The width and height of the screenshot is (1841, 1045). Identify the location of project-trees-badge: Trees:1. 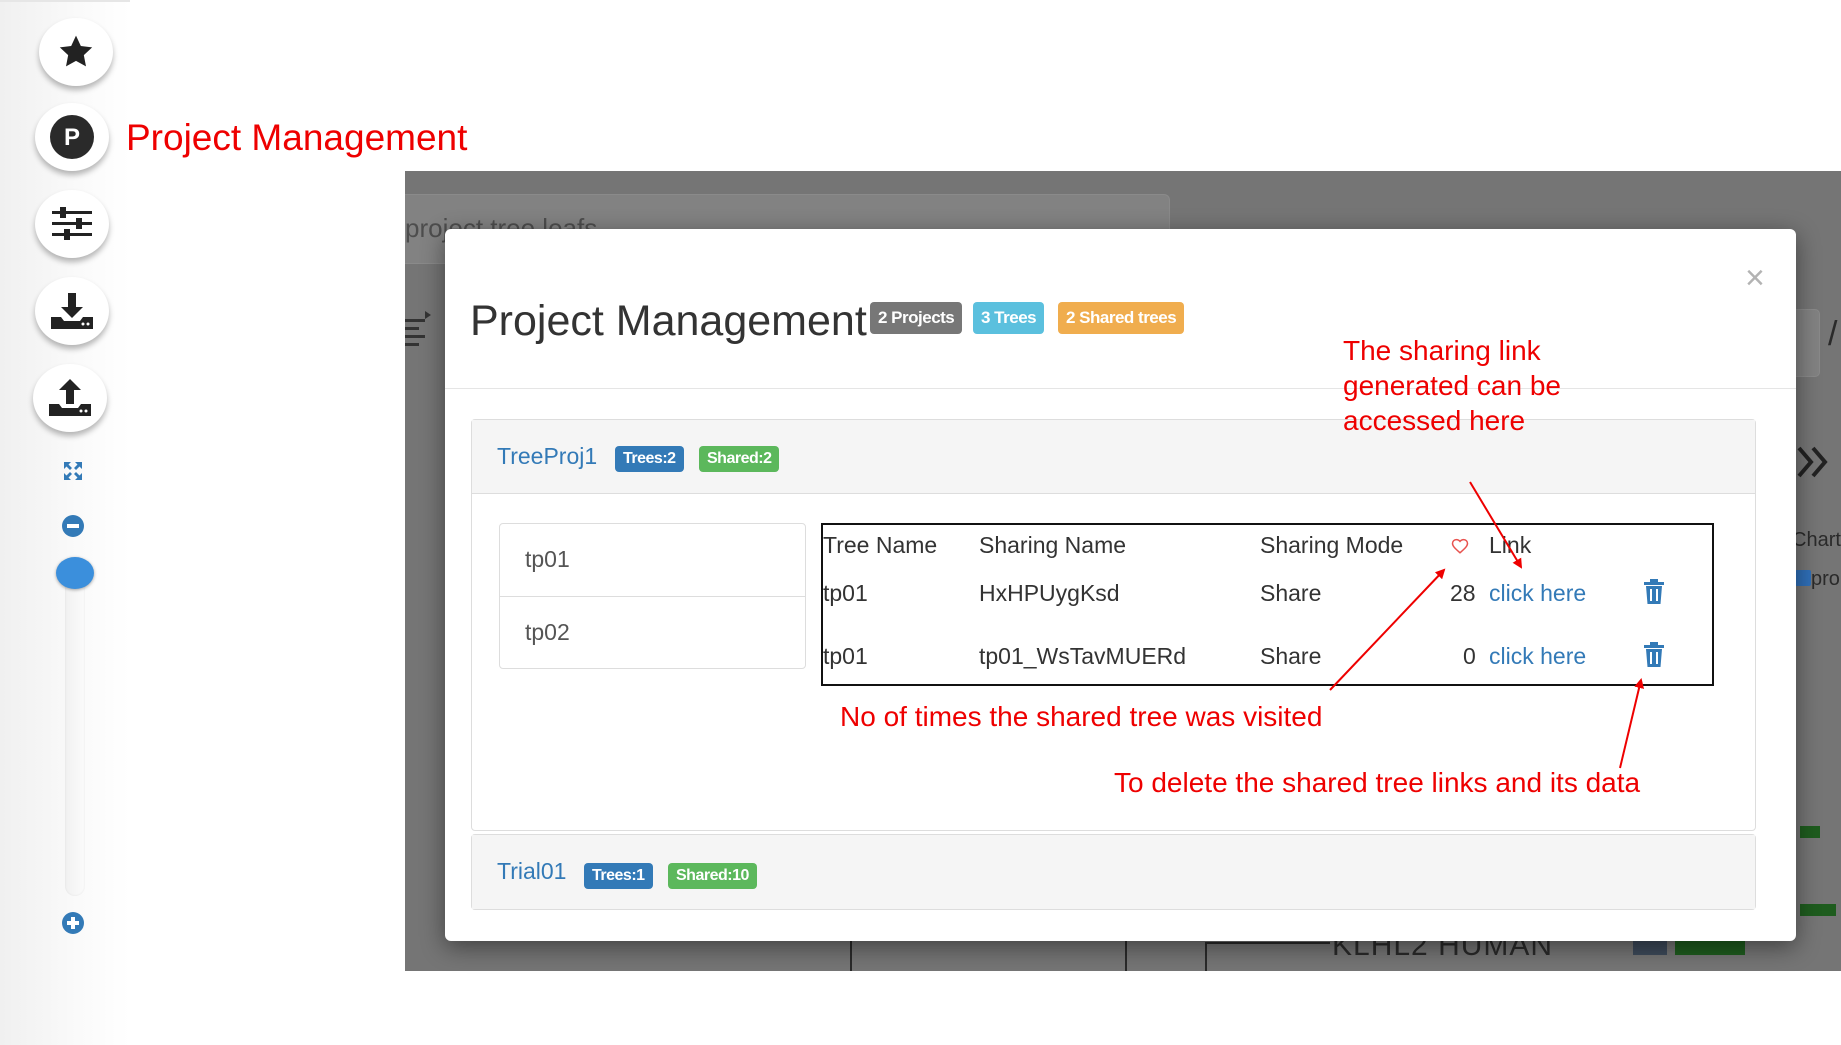
(618, 876).